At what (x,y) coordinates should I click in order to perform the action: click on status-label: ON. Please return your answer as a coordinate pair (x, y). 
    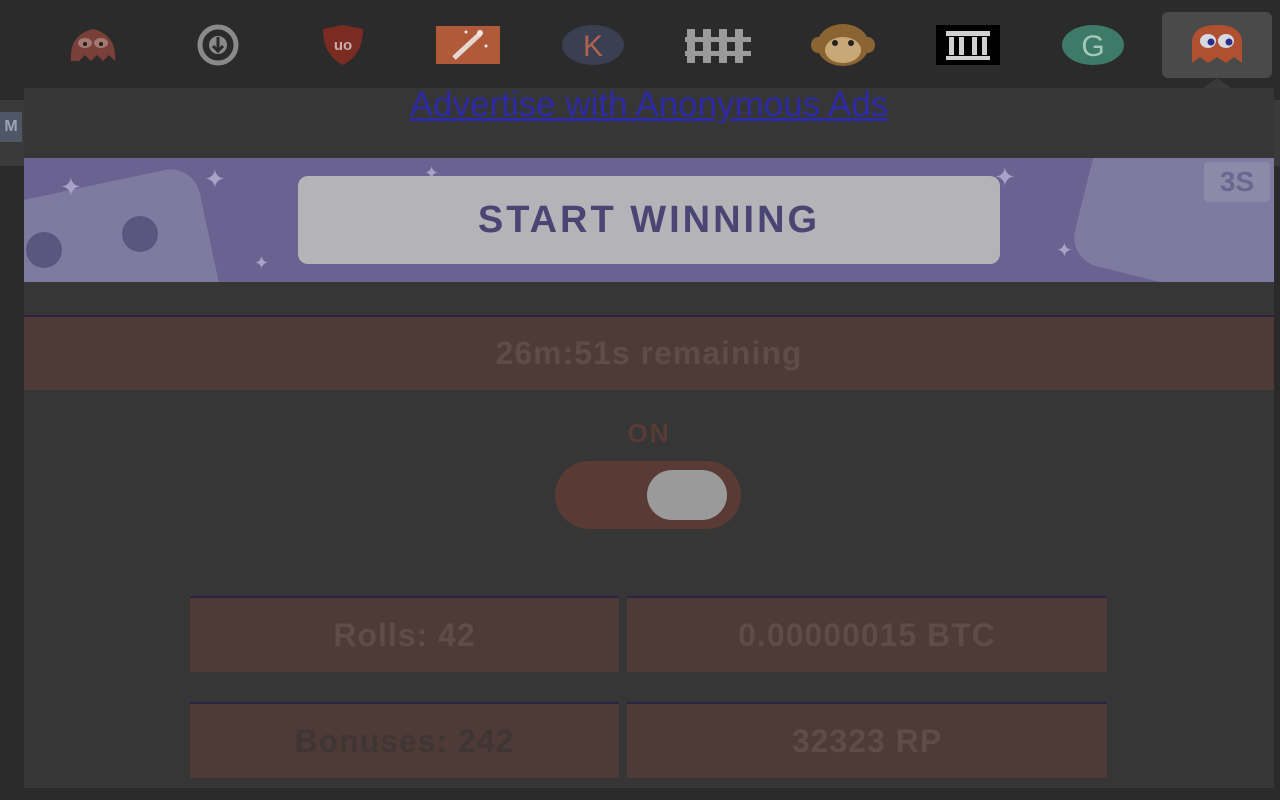
    Looking at the image, I should click on (649, 433).